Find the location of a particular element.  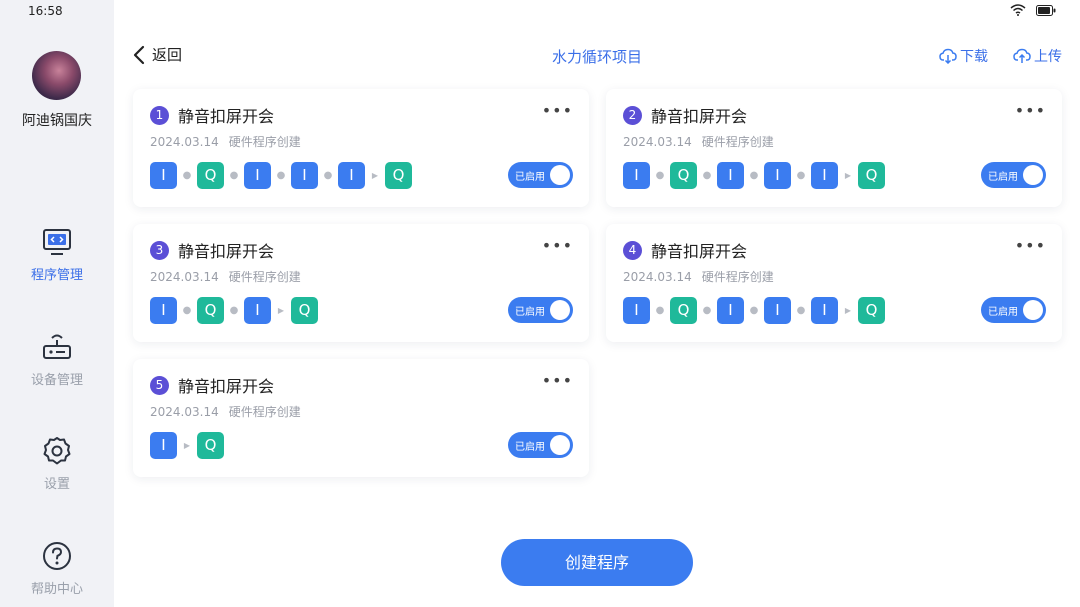

battery-icon is located at coordinates (1046, 10).